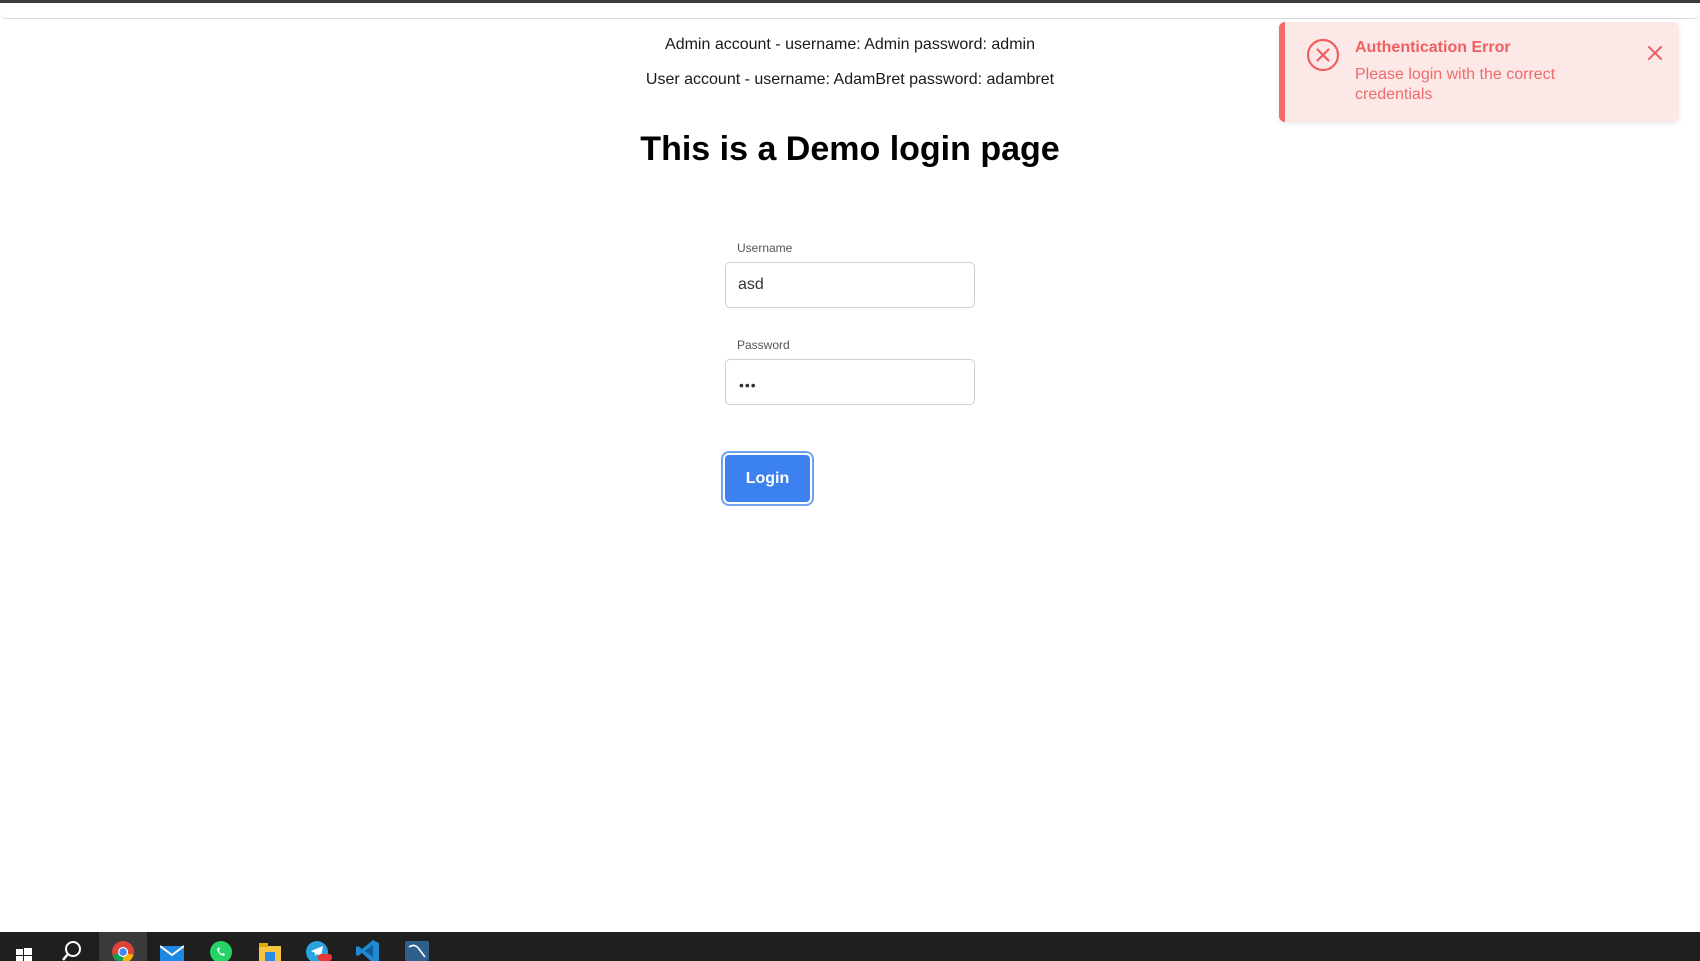 The width and height of the screenshot is (1700, 961). Describe the element at coordinates (172, 946) in the screenshot. I see `mail-icon` at that location.